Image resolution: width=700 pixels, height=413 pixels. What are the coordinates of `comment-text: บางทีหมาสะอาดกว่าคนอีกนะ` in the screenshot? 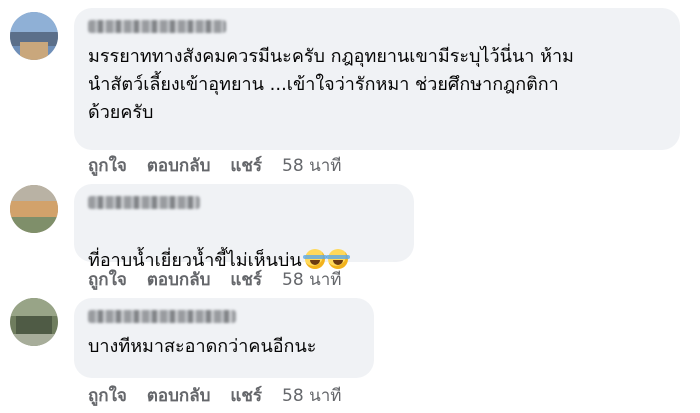 It's located at (202, 346).